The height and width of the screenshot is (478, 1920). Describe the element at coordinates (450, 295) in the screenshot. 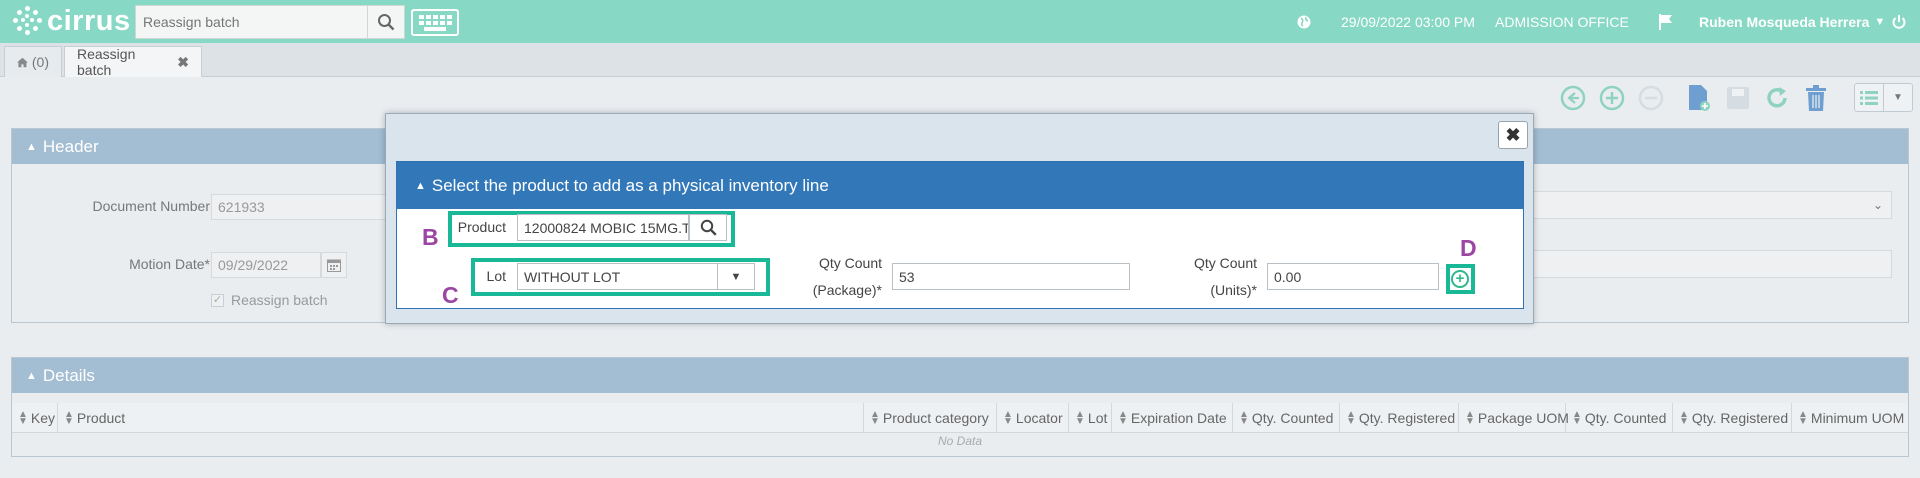

I see `annotation-c: C` at that location.